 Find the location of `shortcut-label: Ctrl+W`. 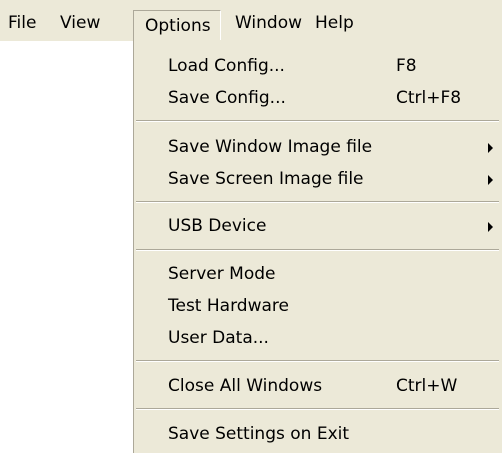

shortcut-label: Ctrl+W is located at coordinates (427, 386).